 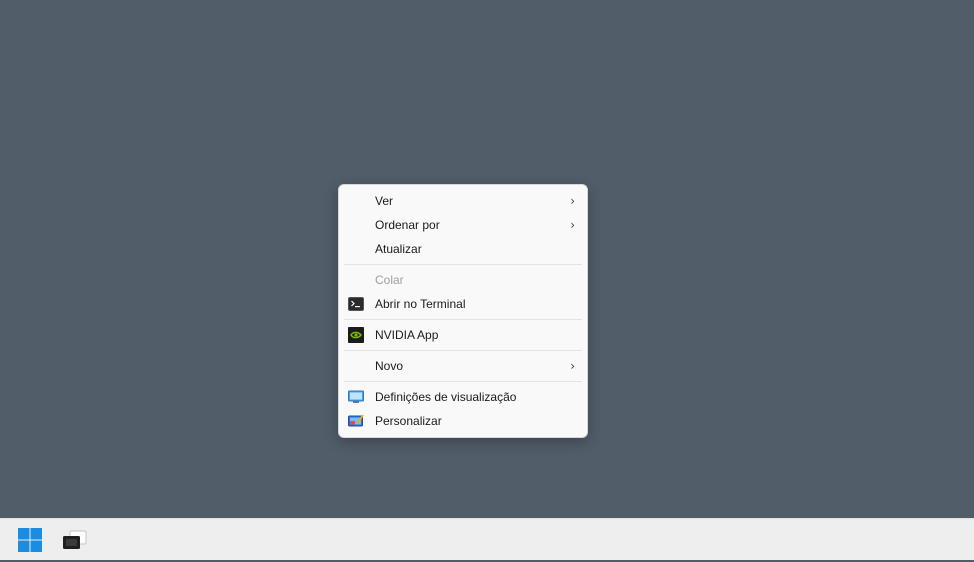 I want to click on start-button, so click(x=30, y=540).